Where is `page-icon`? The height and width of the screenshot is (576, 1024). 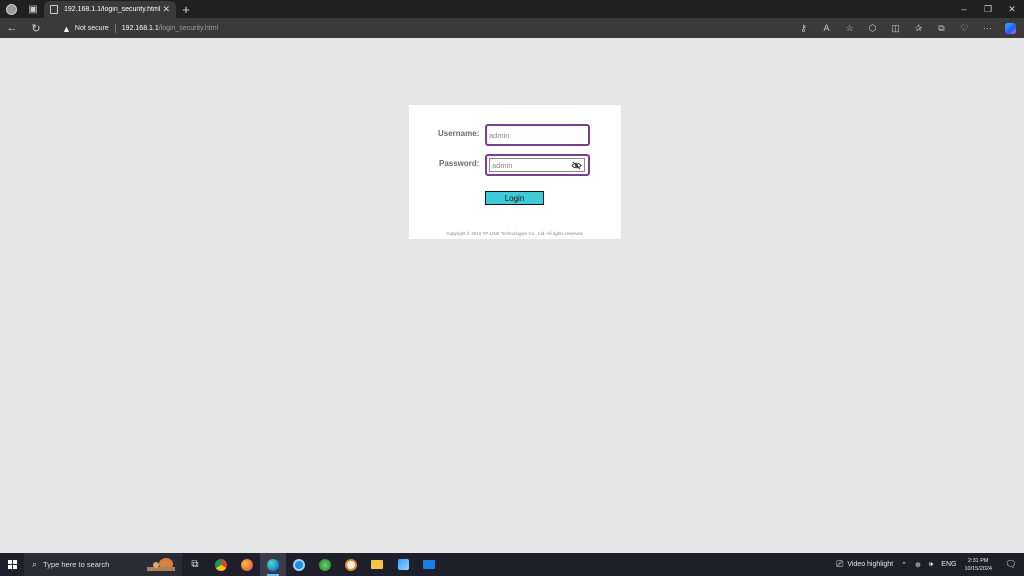
page-icon is located at coordinates (54, 9).